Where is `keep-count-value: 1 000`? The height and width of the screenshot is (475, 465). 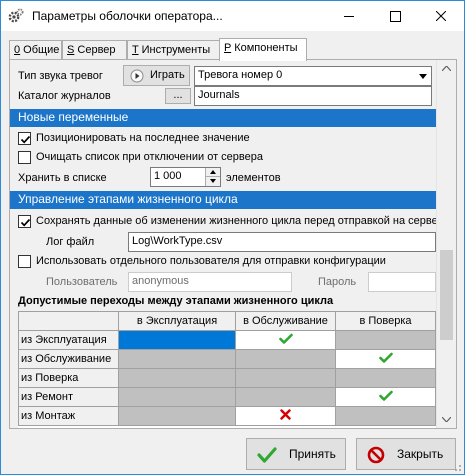 keep-count-value: 1 000 is located at coordinates (168, 176).